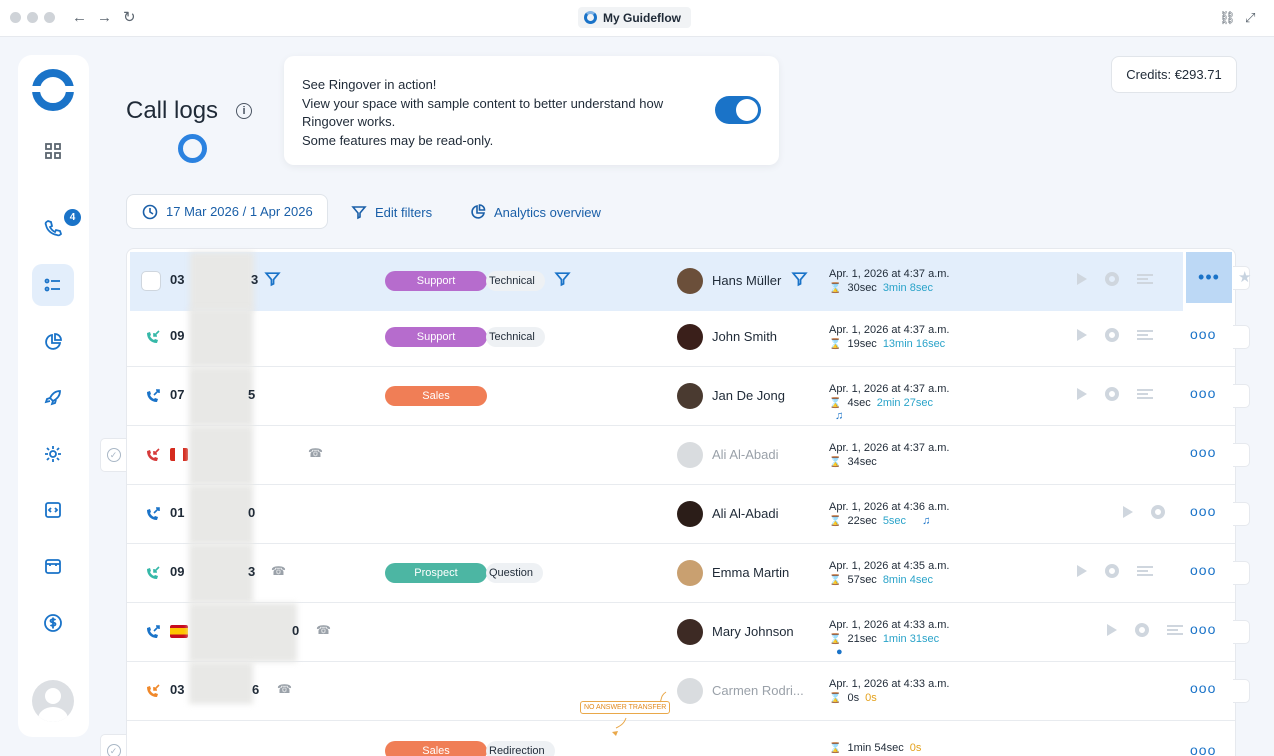  I want to click on browser-toolbar: ← → ↻ My Guideflow ⛓ ⤢, so click(637, 18).